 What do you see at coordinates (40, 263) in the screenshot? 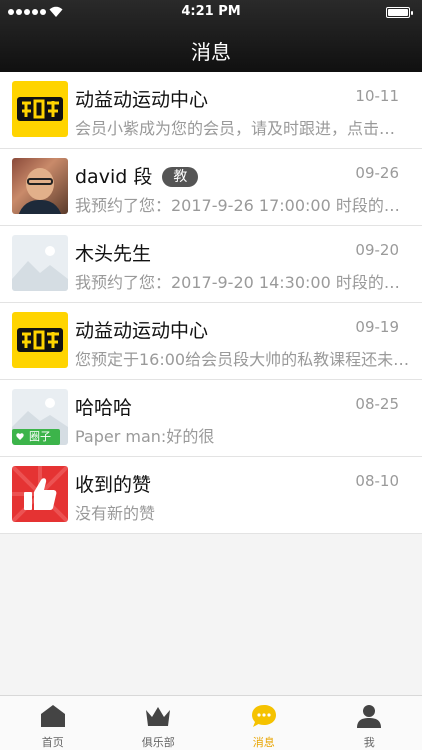
I see `image-placeholder-avatar` at bounding box center [40, 263].